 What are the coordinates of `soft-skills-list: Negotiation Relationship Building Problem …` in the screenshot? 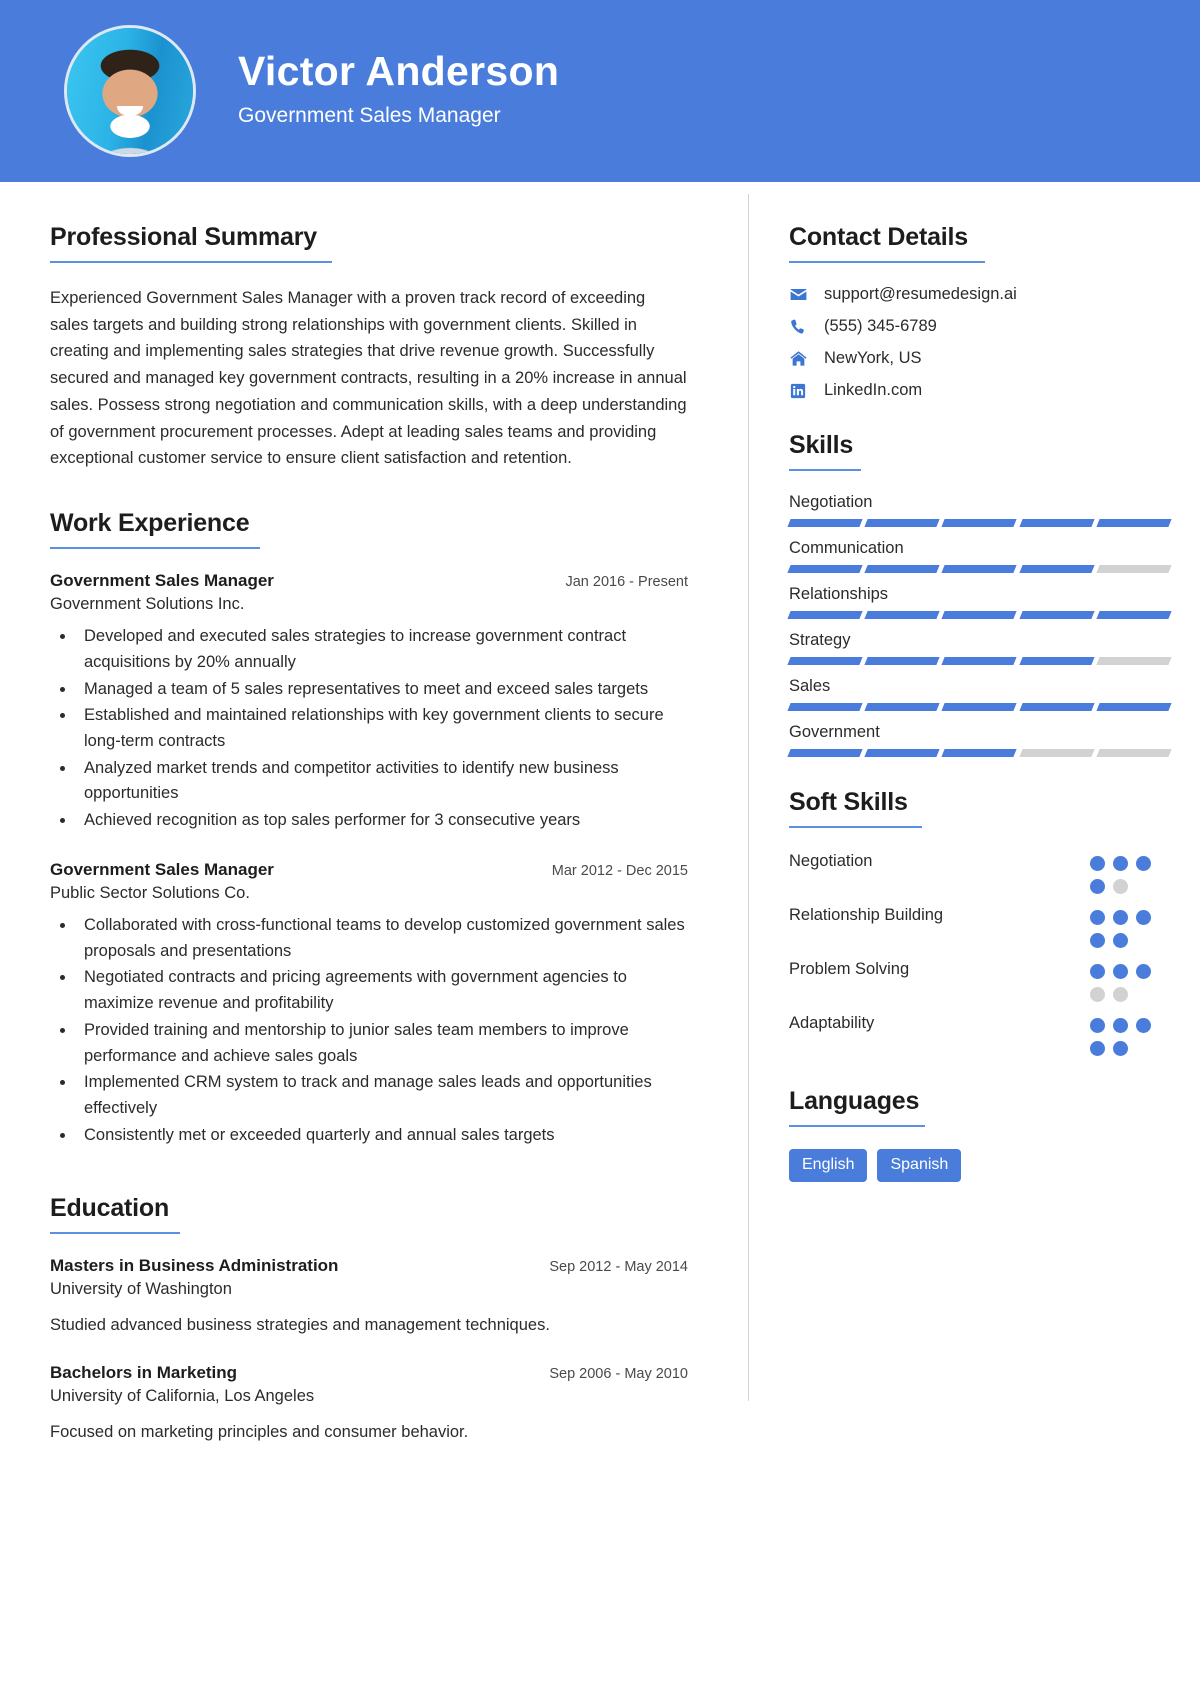 It's located at (979, 953).